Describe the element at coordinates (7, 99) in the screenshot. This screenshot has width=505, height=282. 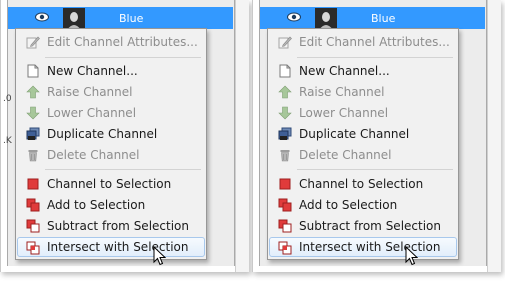
I see `edge-label: .0` at that location.